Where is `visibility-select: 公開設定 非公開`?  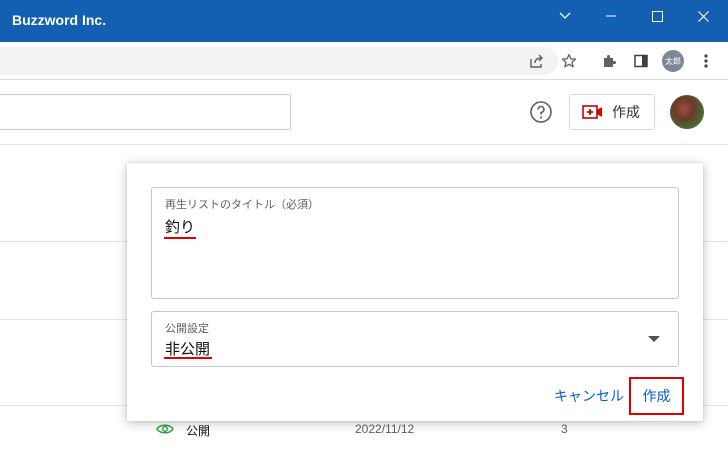 visibility-select: 公開設定 非公開 is located at coordinates (415, 339).